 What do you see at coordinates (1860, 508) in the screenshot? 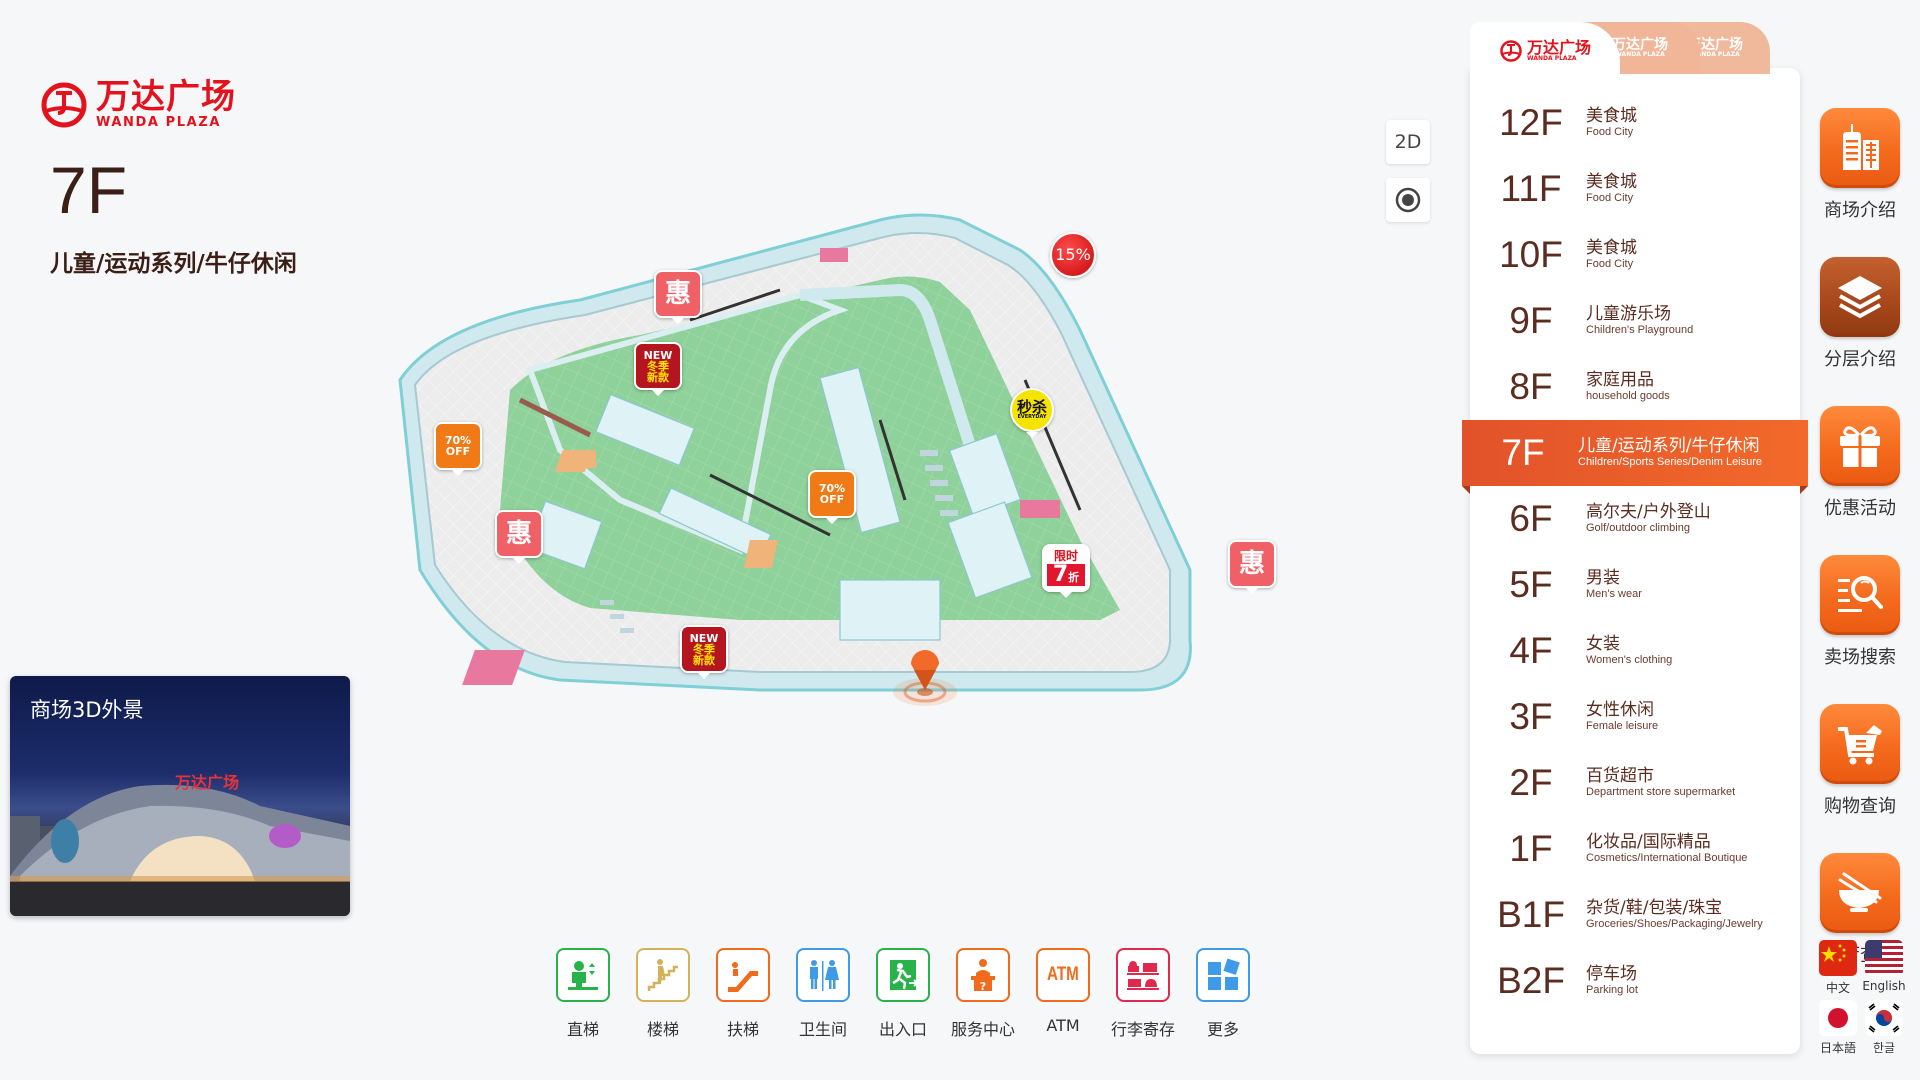
I see `action-label: 优惠活动` at bounding box center [1860, 508].